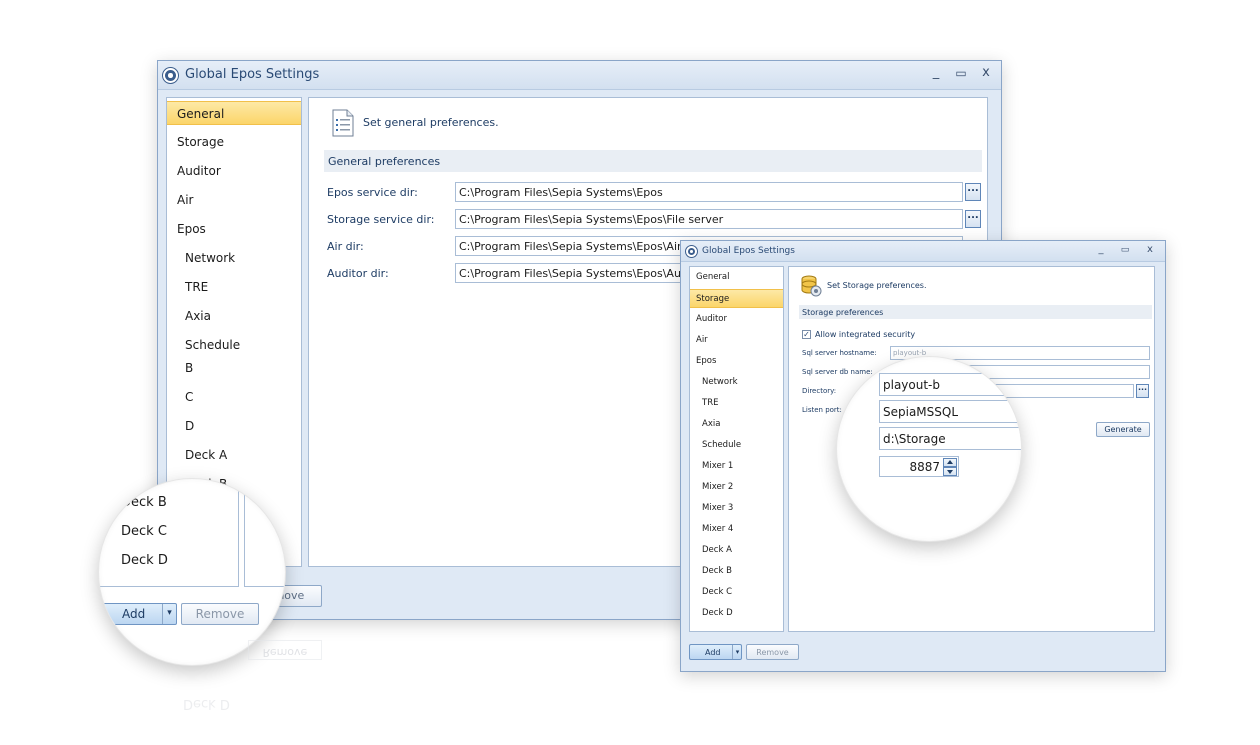 The width and height of the screenshot is (1260, 745). What do you see at coordinates (865, 334) in the screenshot?
I see `integrated-security-label: Allow integrated security` at bounding box center [865, 334].